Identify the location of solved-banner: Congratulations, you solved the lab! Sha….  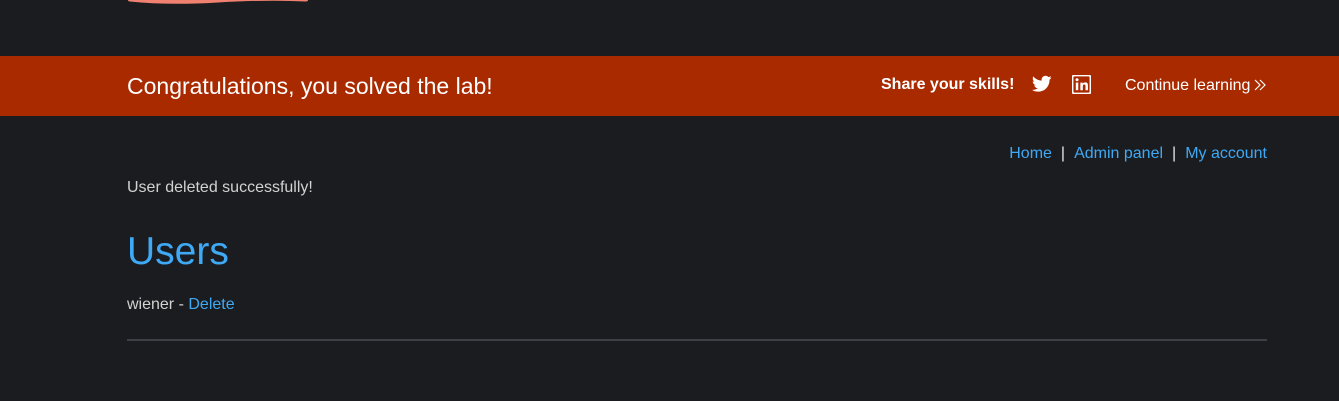
(669, 86).